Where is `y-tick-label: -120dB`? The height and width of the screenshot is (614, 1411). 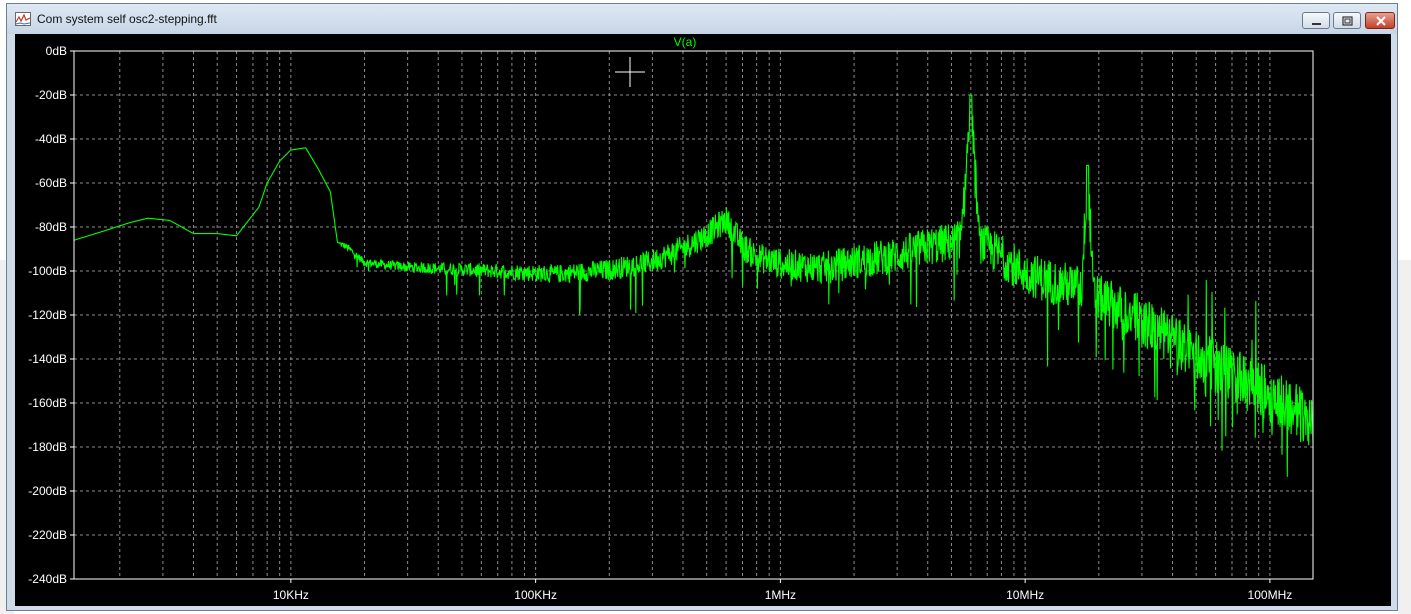 y-tick-label: -120dB is located at coordinates (47, 315).